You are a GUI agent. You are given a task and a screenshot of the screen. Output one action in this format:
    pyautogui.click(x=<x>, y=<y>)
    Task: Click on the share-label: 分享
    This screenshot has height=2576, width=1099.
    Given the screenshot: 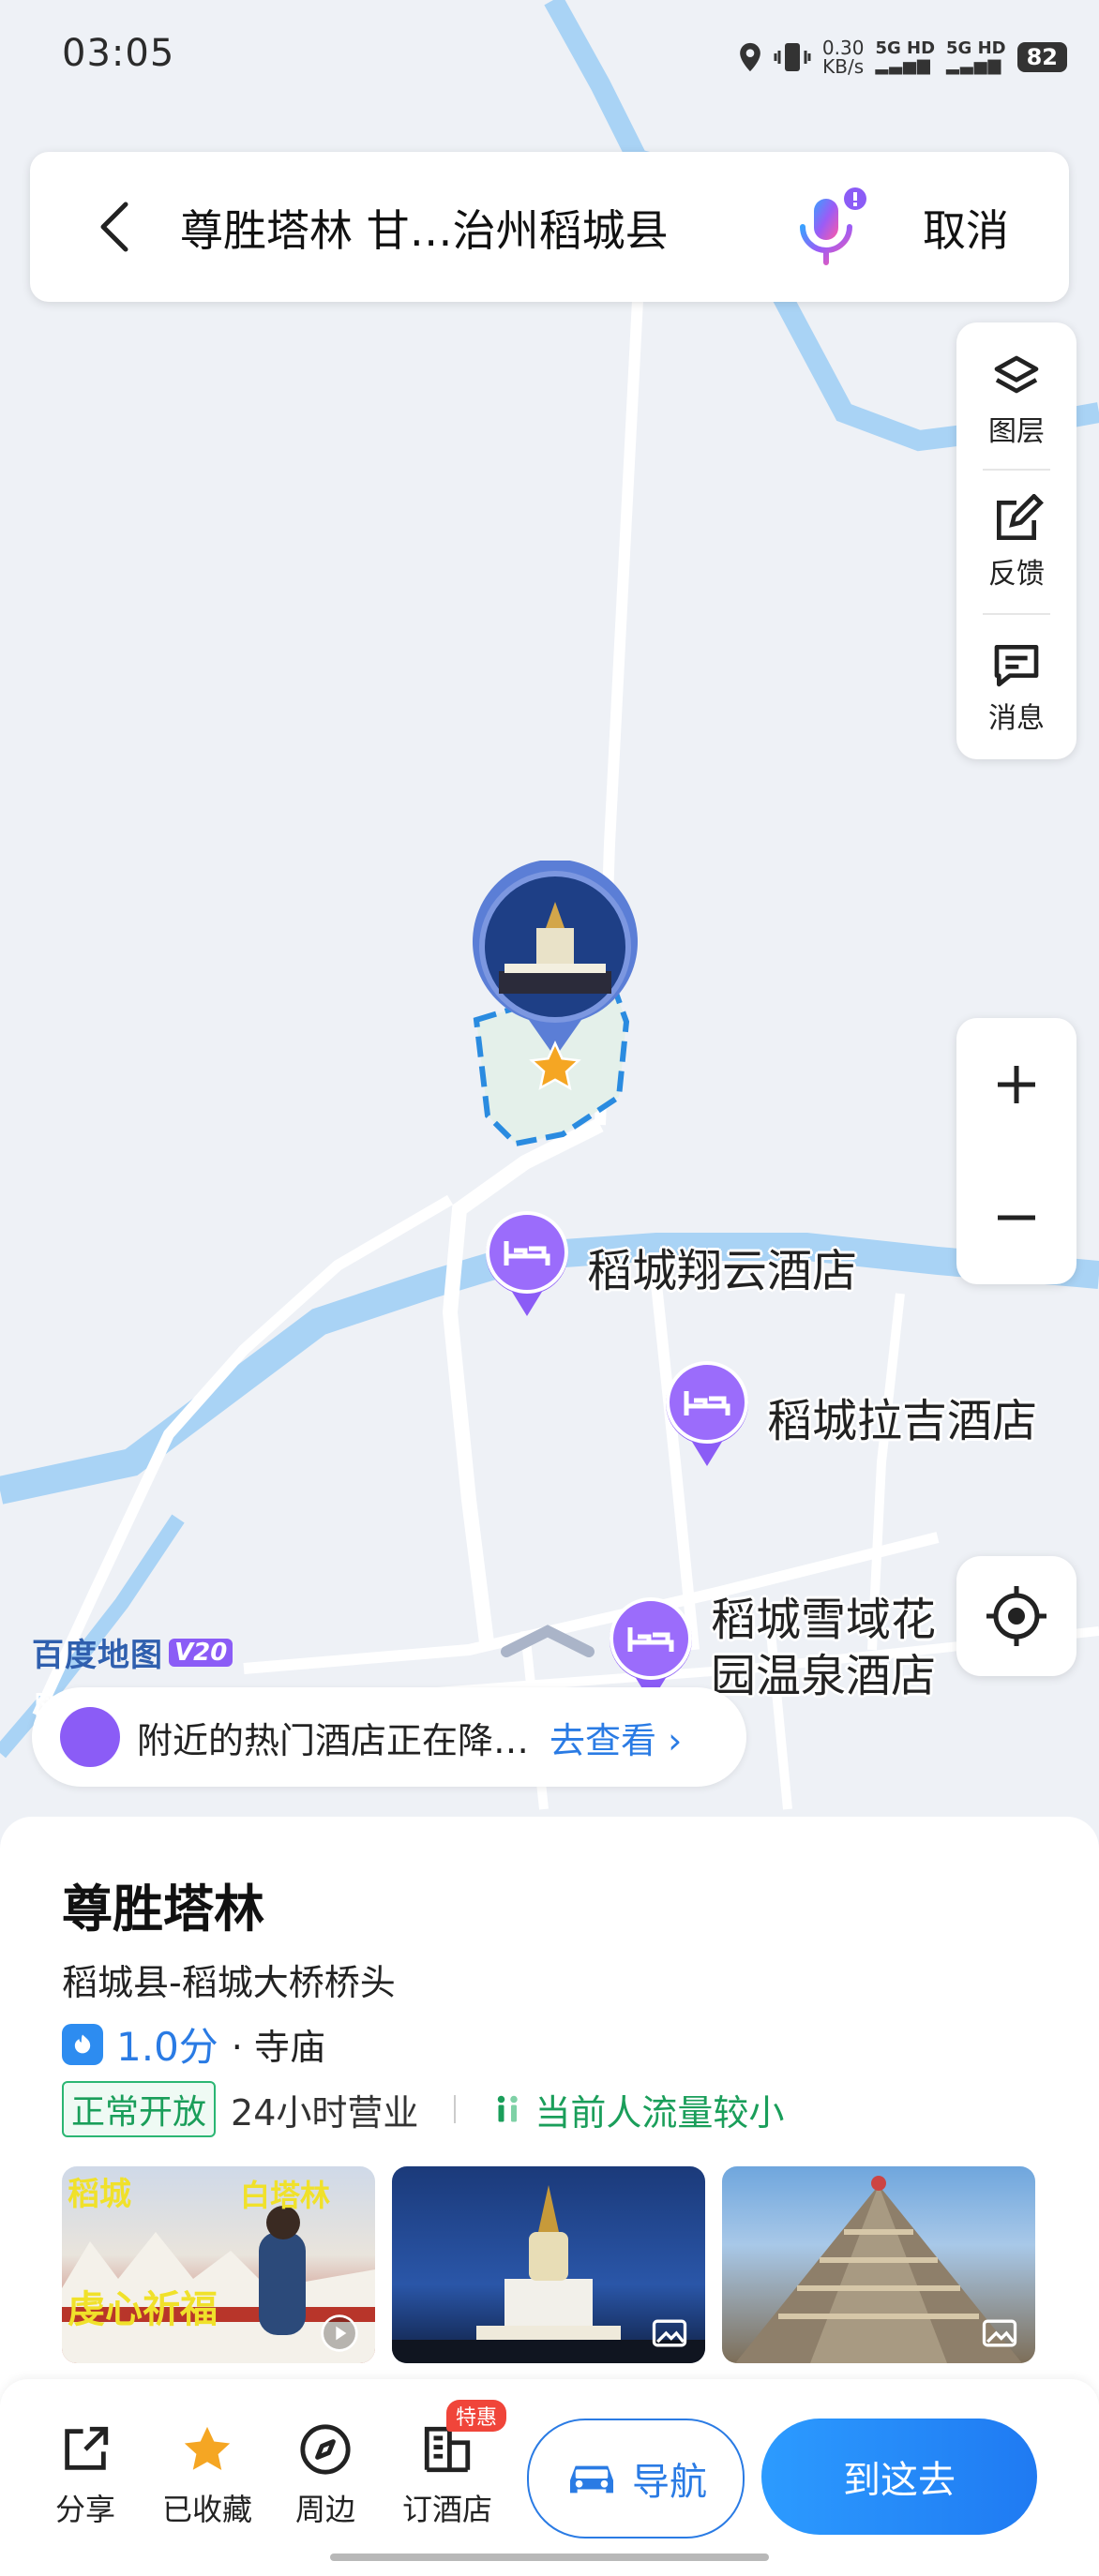 What is the action you would take?
    pyautogui.click(x=84, y=2510)
    